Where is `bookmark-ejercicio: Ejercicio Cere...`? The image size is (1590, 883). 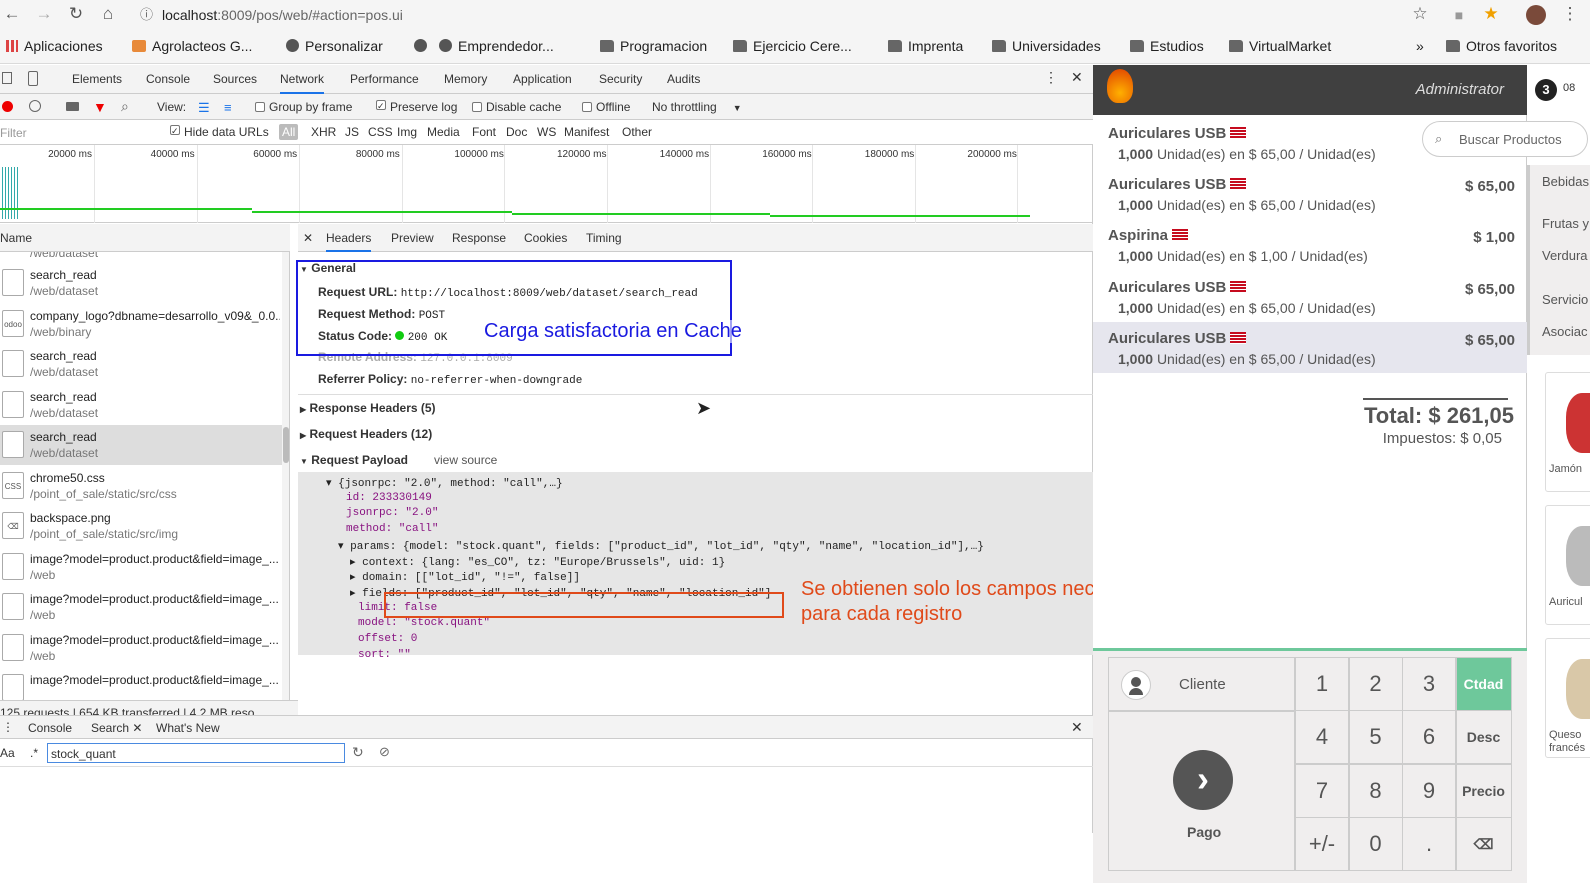
bookmark-ejercicio: Ejercicio Cere... is located at coordinates (792, 46).